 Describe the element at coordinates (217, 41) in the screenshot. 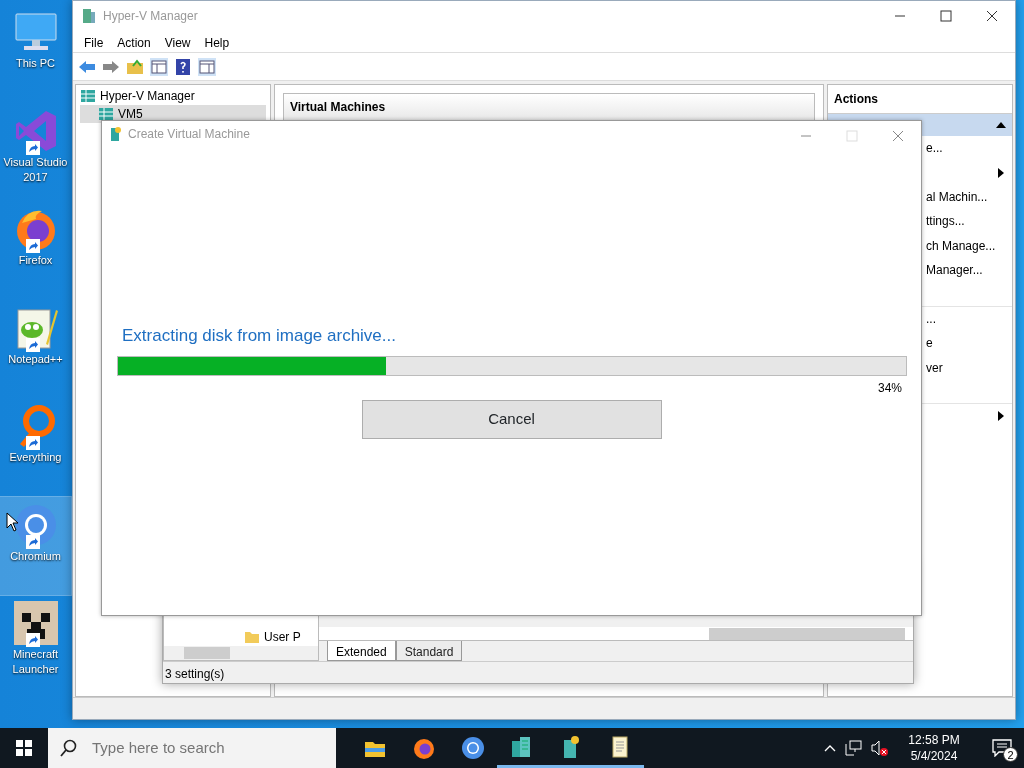

I see `menu-item: Help` at that location.